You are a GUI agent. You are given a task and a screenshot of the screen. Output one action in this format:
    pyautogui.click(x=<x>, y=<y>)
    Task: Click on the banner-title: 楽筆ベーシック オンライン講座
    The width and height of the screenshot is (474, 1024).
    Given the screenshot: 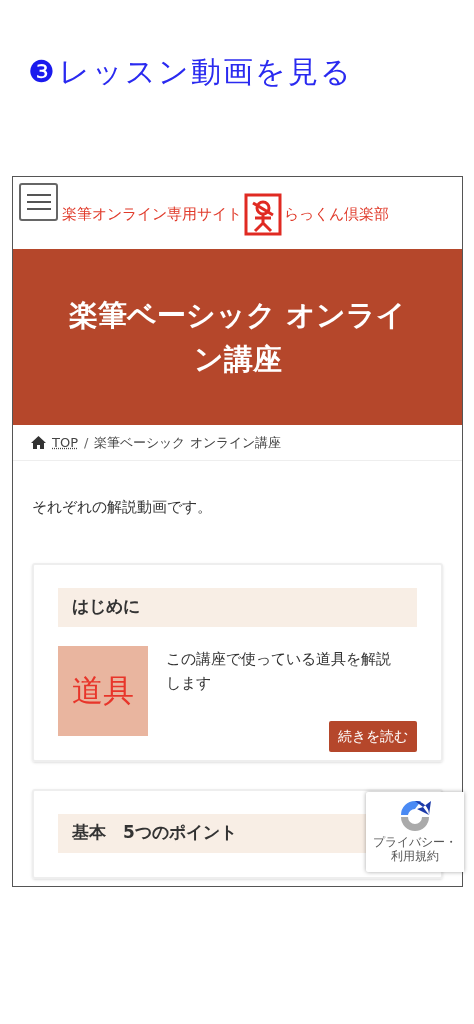 What is the action you would take?
    pyautogui.click(x=237, y=337)
    